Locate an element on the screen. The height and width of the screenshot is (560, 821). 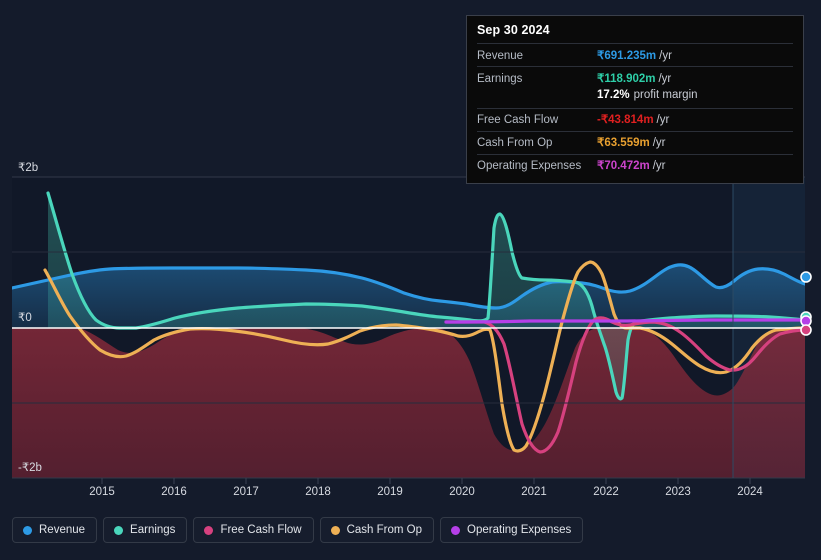
x-axis-label-2022: 2022 is located at coordinates (606, 492).